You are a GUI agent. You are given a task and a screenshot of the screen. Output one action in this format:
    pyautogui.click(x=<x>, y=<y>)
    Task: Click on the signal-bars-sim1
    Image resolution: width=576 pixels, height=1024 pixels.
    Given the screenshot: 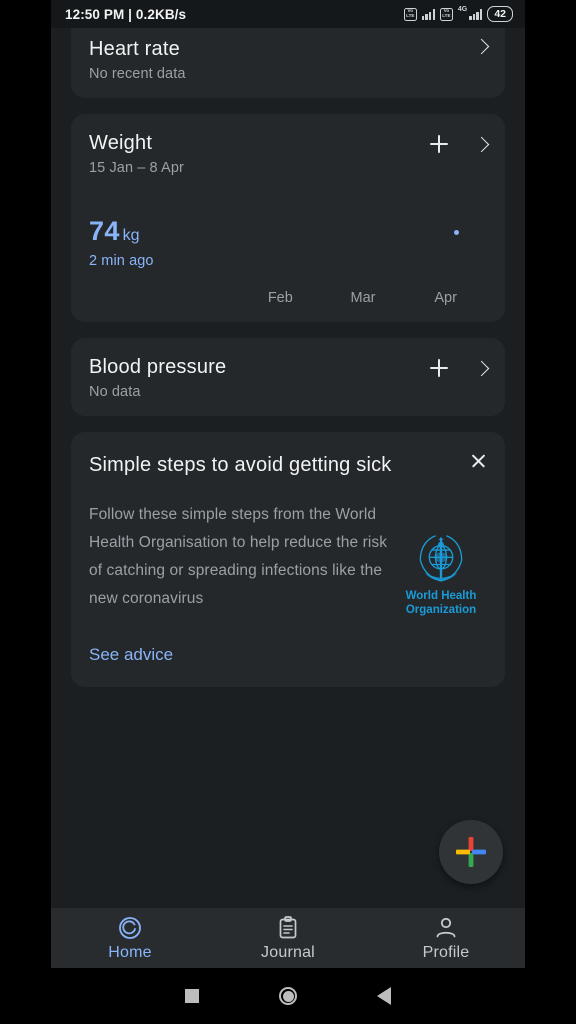 What is the action you would take?
    pyautogui.click(x=428, y=14)
    